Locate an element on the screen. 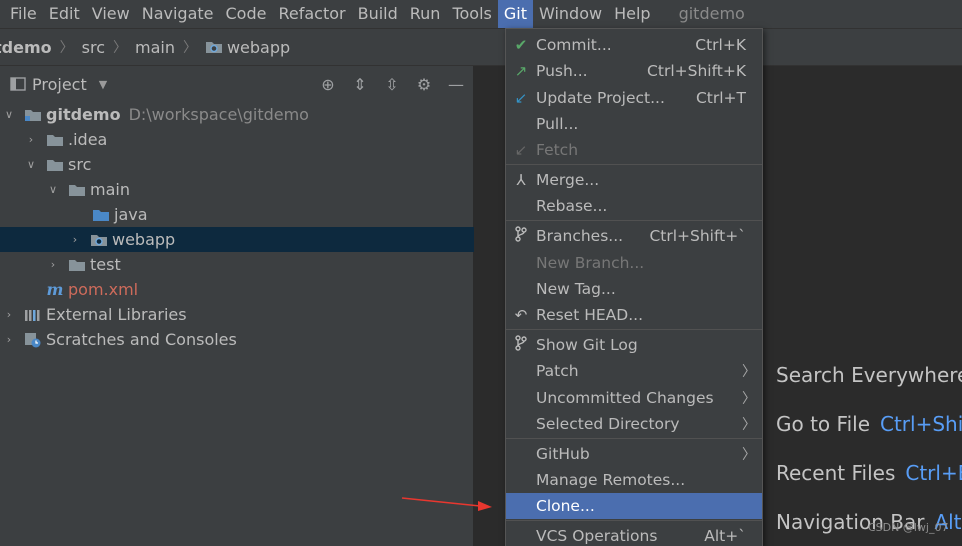 The width and height of the screenshot is (962, 546). menu-view: View is located at coordinates (111, 14).